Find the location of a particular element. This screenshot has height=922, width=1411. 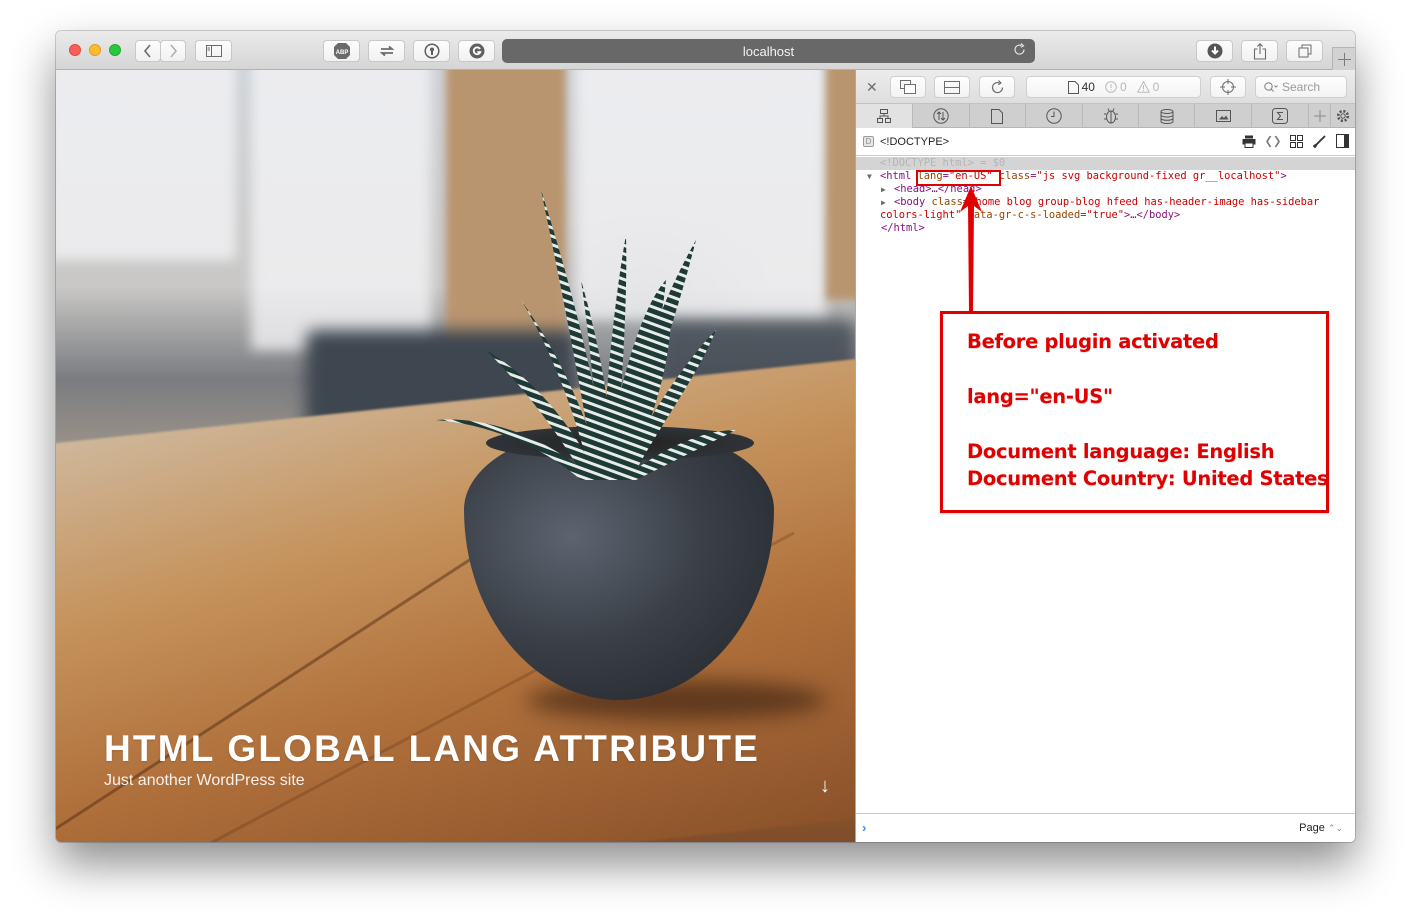

keyhole-icon is located at coordinates (431, 51).